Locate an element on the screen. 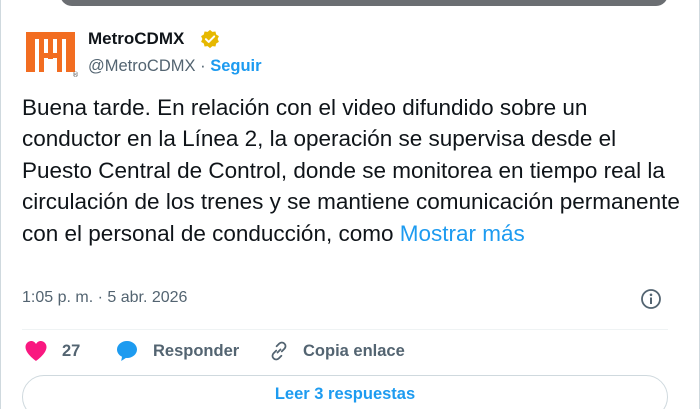 The height and width of the screenshot is (409, 700). copy-link-label: Copia enlace is located at coordinates (354, 350).